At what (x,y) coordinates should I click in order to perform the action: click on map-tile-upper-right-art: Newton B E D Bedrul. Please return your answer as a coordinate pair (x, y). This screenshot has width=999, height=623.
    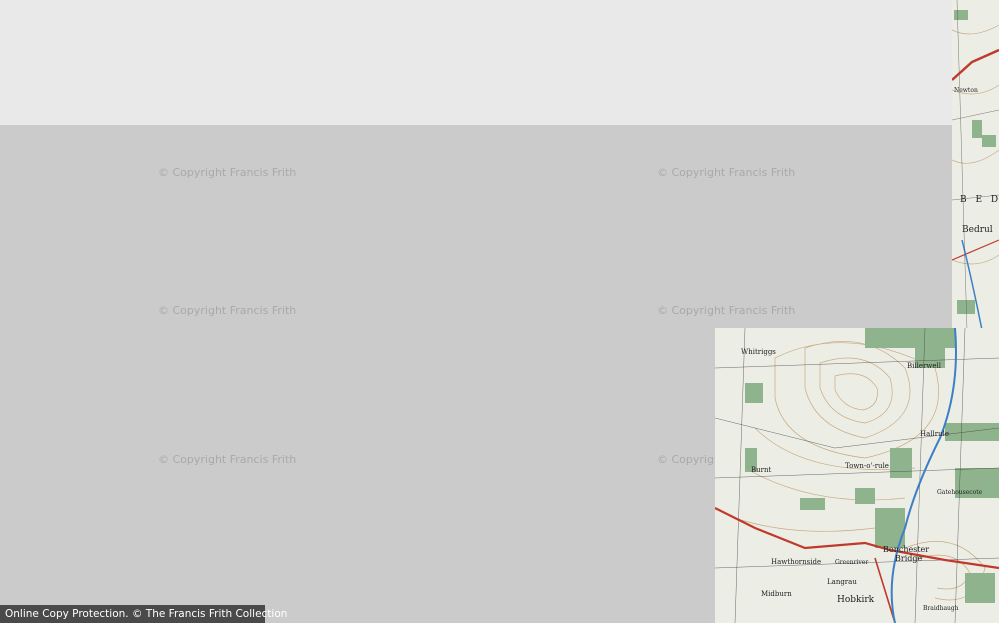
    Looking at the image, I should click on (975, 165).